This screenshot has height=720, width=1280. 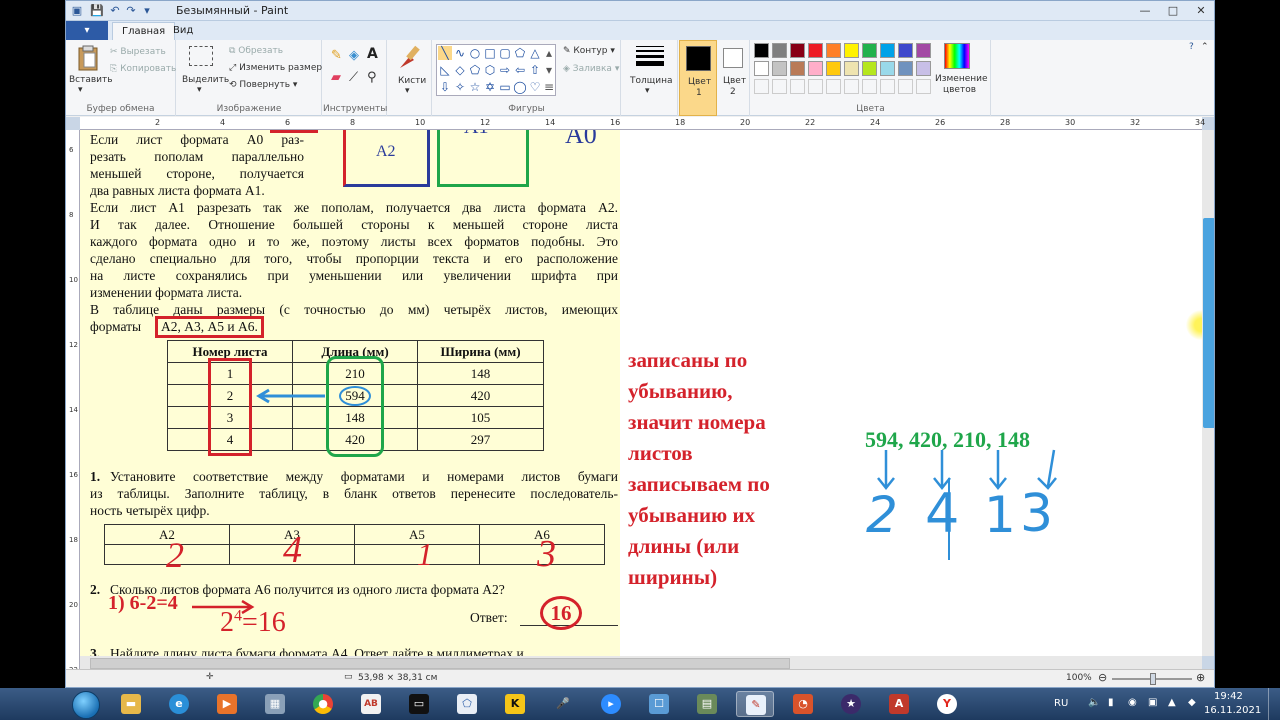 I want to click on tab-view: Вид, so click(x=183, y=31).